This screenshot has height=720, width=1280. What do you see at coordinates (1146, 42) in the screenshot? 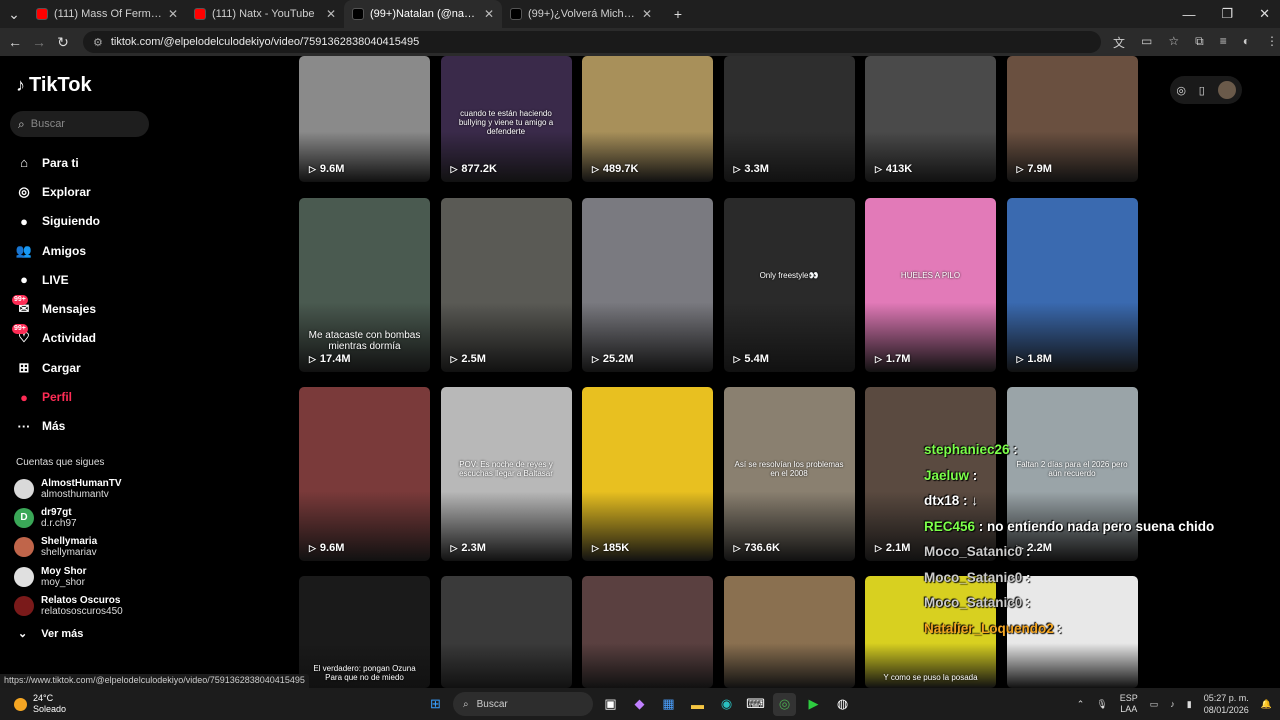
I see `cast-icon: ▭` at bounding box center [1146, 42].